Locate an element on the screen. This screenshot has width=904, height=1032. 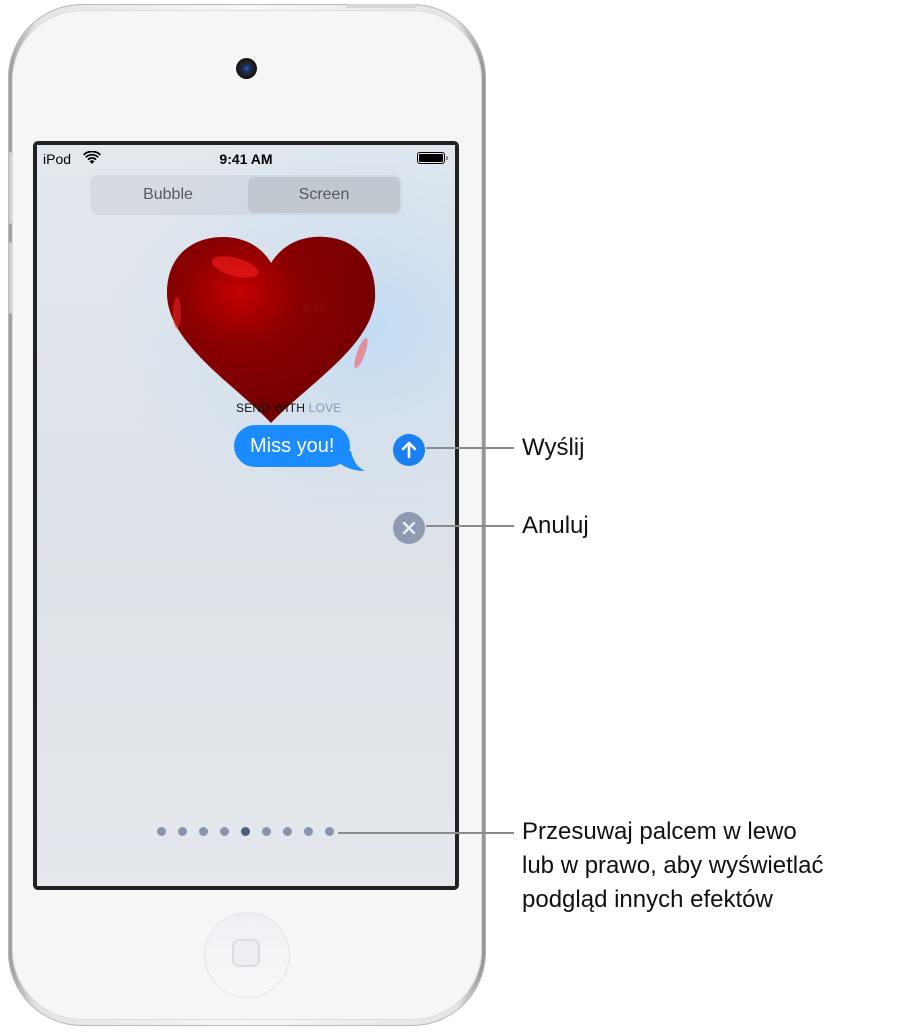
close-icon is located at coordinates (409, 528).